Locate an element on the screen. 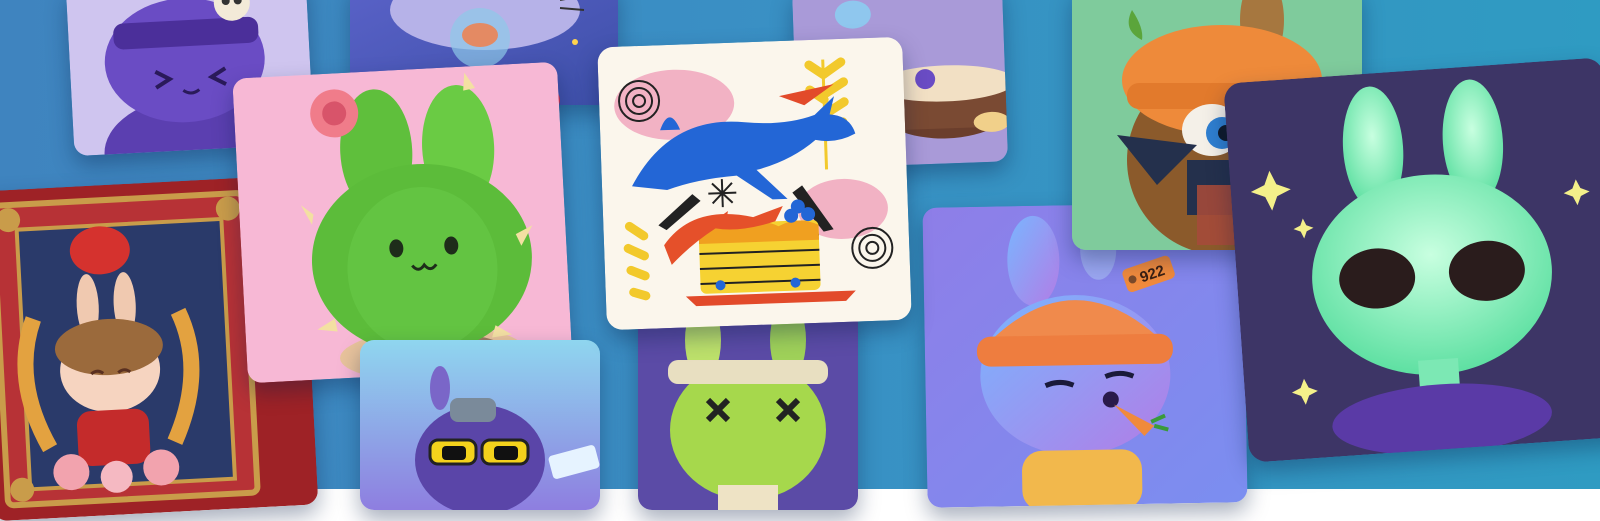 The height and width of the screenshot is (521, 1600). stitched-zombie-bunny-icon is located at coordinates (748, 405).